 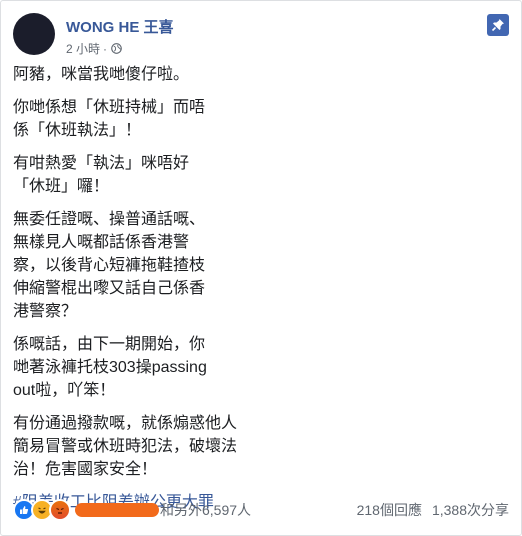 I want to click on avatar, so click(x=34, y=34).